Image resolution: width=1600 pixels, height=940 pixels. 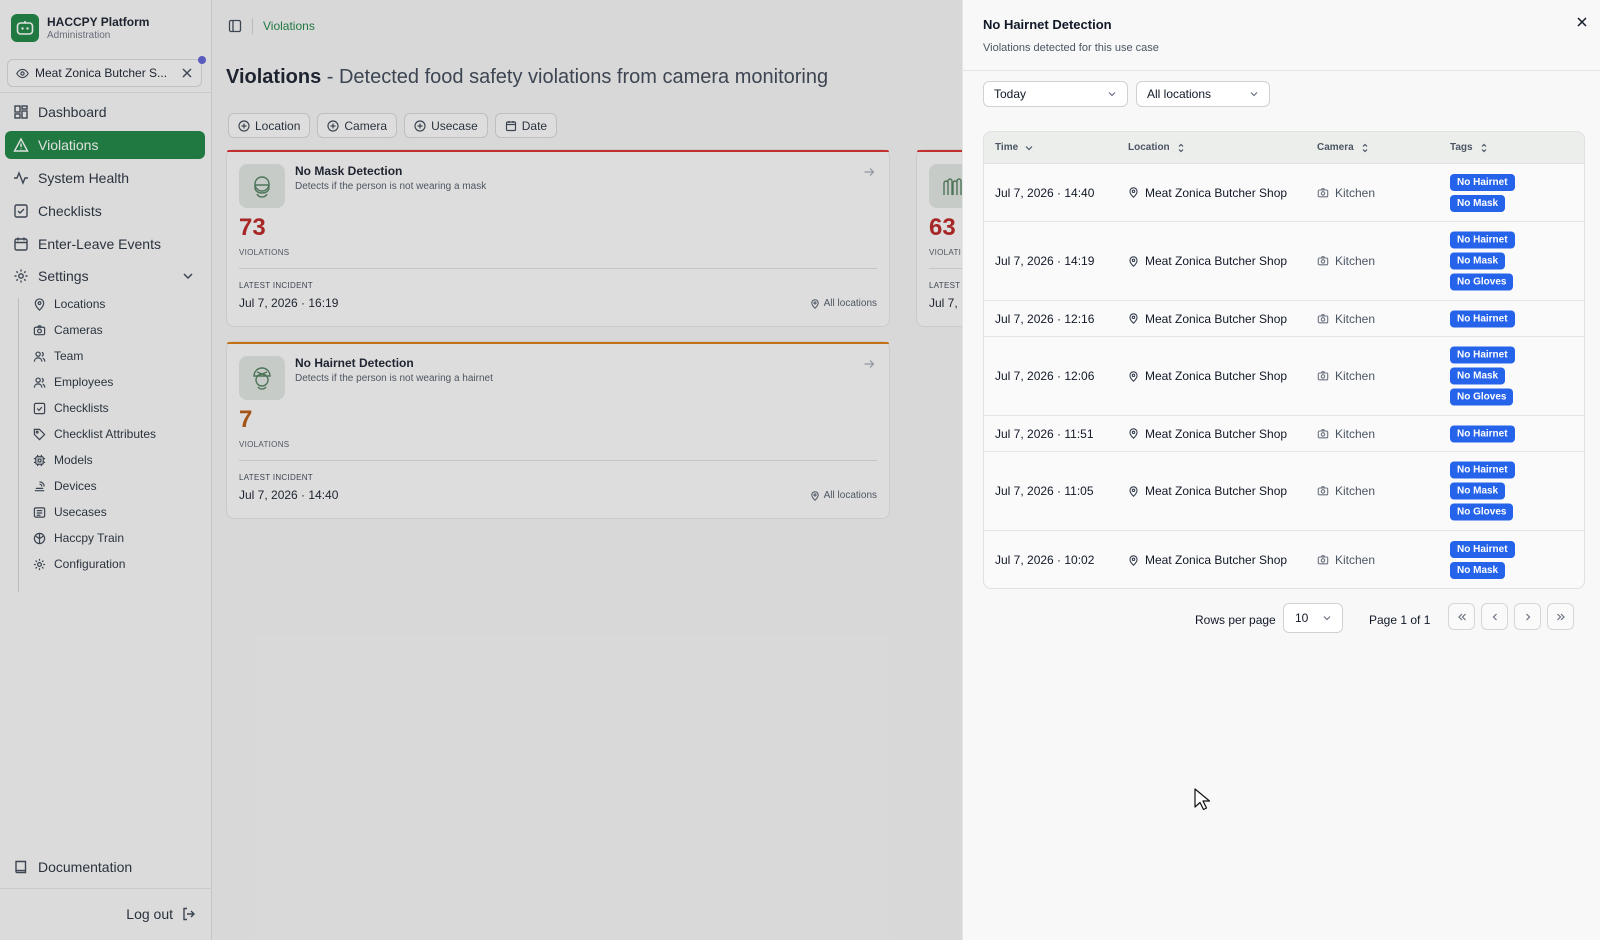 I want to click on location-select: All locations, so click(x=1203, y=94).